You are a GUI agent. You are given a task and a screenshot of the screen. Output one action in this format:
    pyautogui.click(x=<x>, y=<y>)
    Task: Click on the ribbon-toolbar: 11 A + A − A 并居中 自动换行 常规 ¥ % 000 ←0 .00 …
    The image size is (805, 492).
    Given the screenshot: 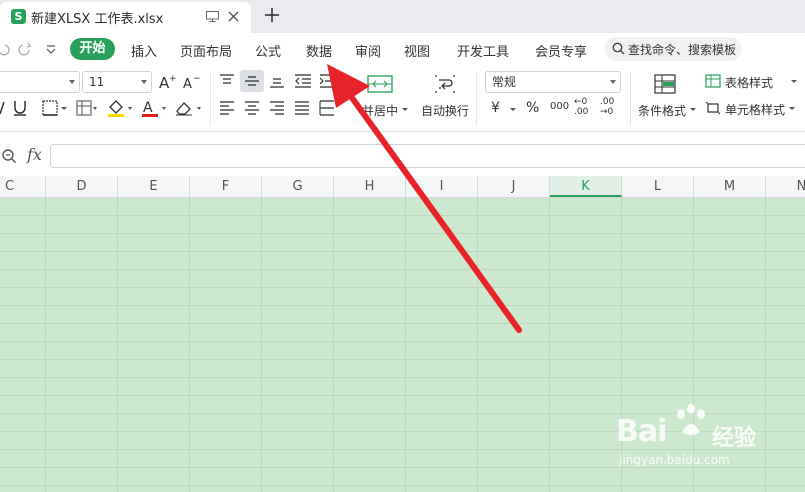 What is the action you would take?
    pyautogui.click(x=402, y=99)
    